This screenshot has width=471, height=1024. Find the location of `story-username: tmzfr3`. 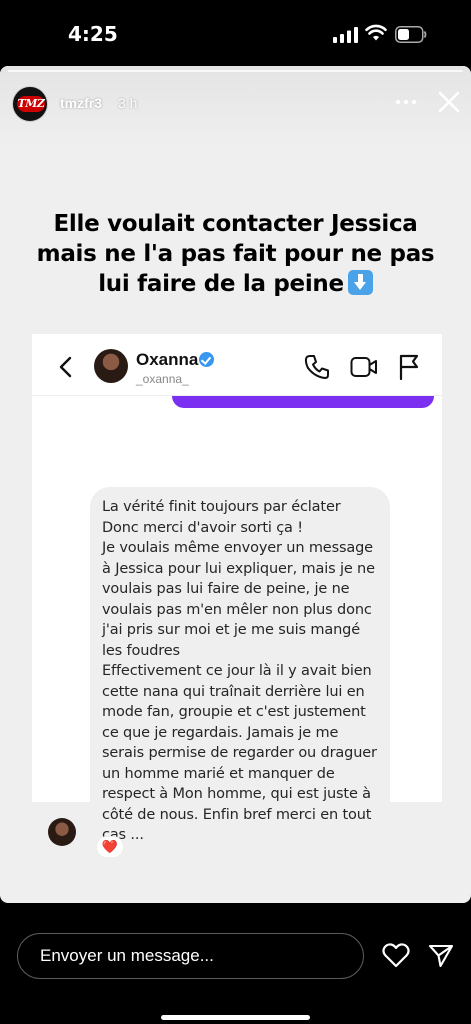

story-username: tmzfr3 is located at coordinates (81, 103).